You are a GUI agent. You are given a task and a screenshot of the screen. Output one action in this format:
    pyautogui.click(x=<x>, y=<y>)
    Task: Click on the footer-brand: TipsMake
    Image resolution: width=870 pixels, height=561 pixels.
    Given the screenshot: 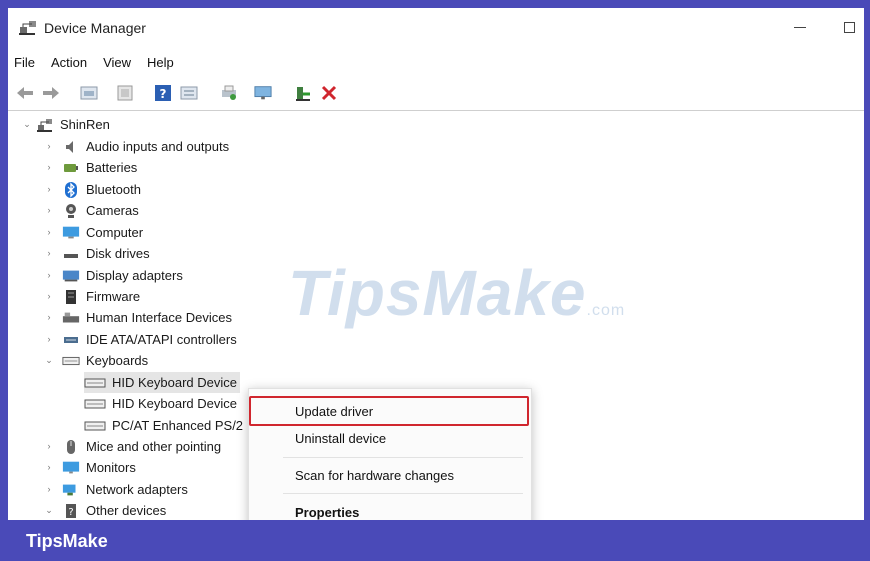 What is the action you would take?
    pyautogui.click(x=67, y=541)
    